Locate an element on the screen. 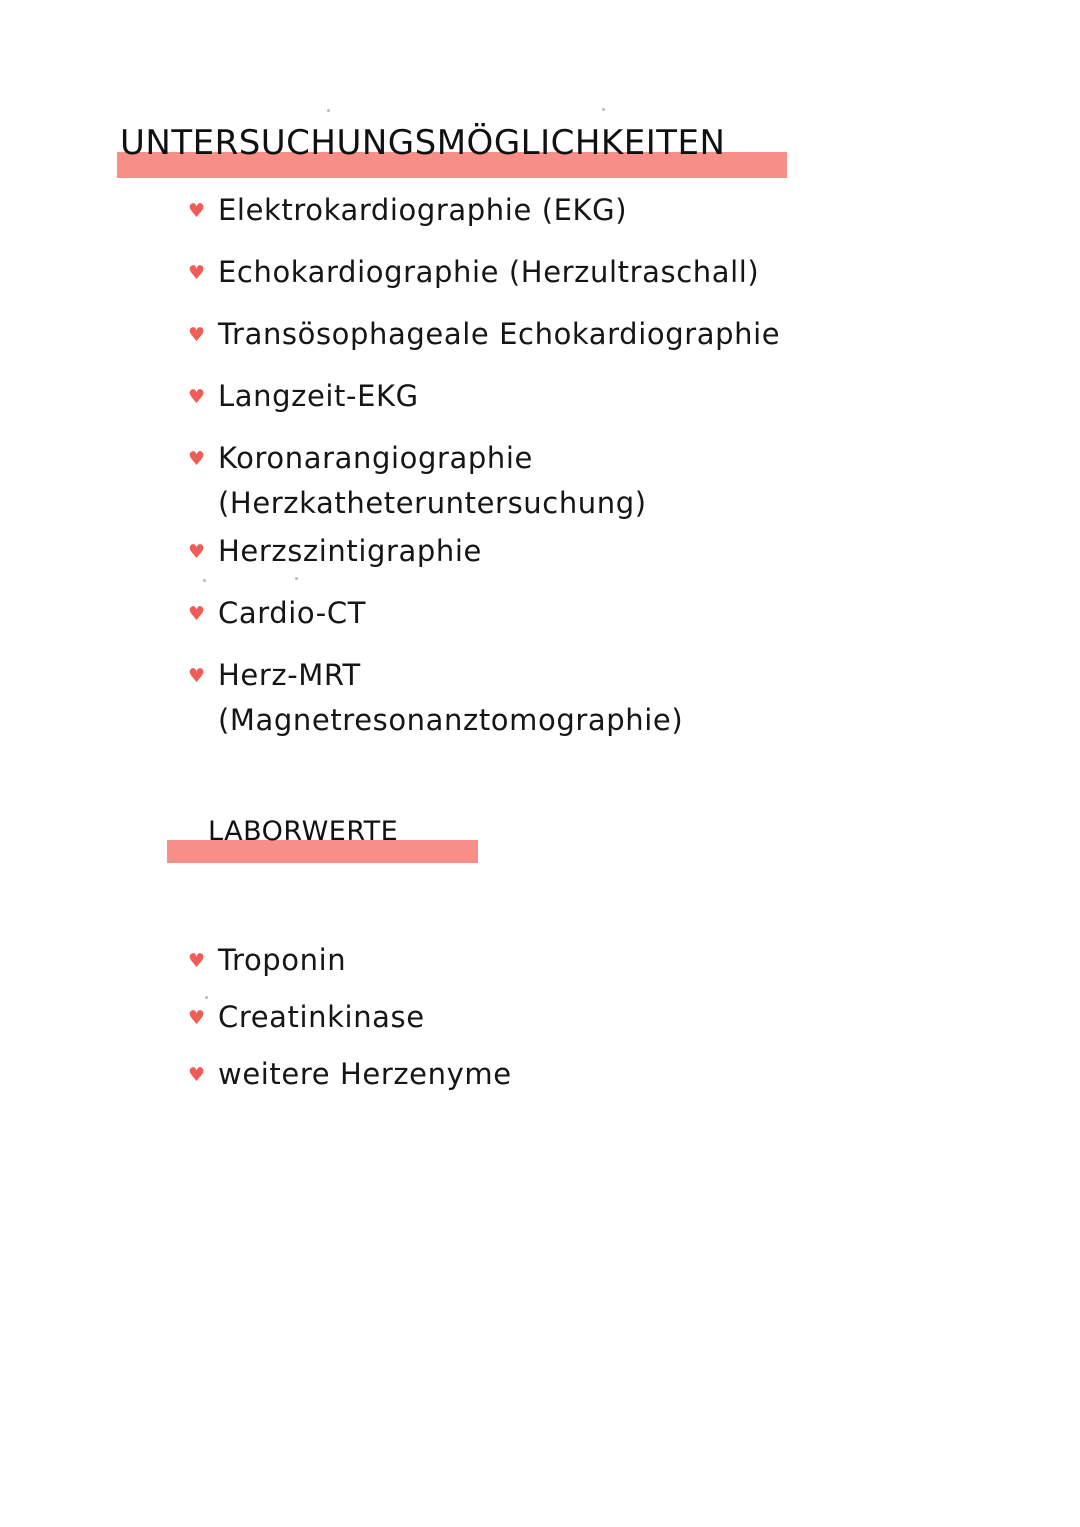  list-item-label: weitere Herzenyme is located at coordinates (365, 1074).